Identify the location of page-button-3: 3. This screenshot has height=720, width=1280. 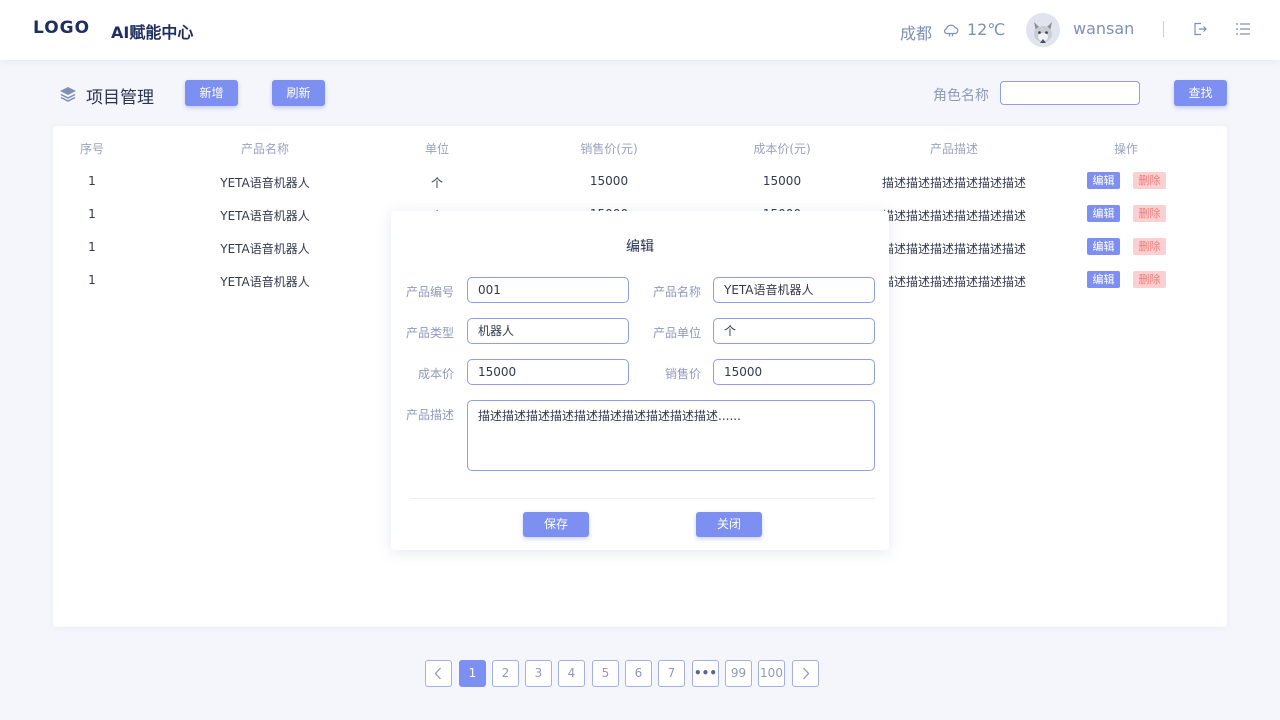
(538, 673).